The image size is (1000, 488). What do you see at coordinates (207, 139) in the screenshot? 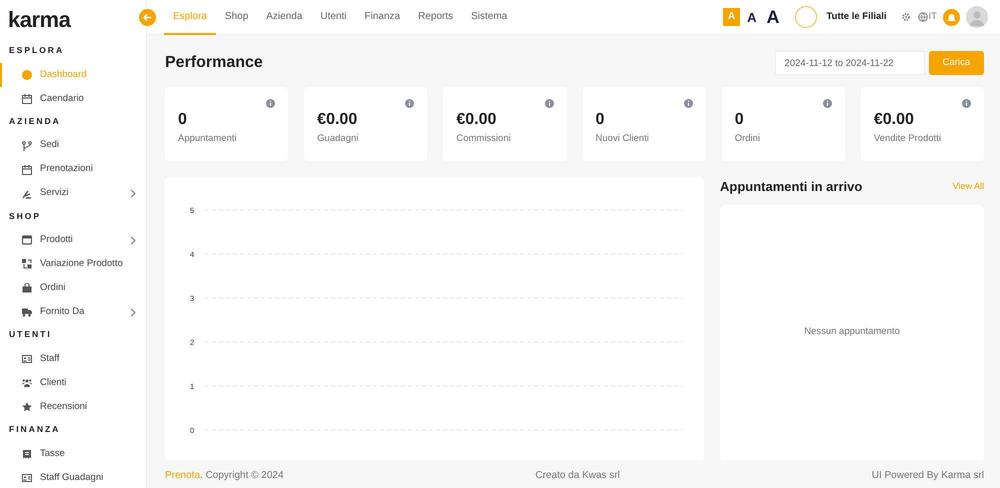
I see `stat-label: Appuntamenti` at bounding box center [207, 139].